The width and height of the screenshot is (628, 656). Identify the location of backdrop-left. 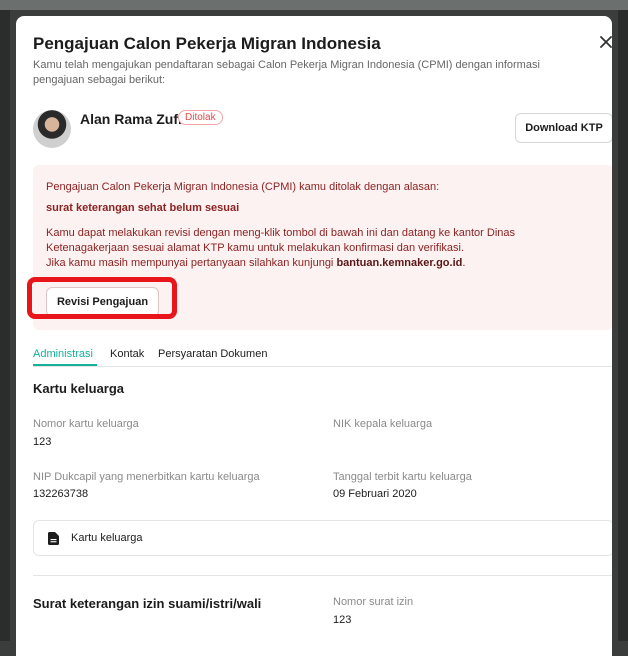
(5, 325).